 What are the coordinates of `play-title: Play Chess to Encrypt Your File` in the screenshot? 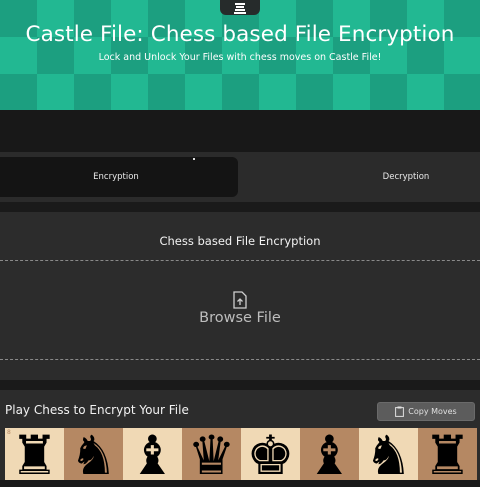 It's located at (97, 410).